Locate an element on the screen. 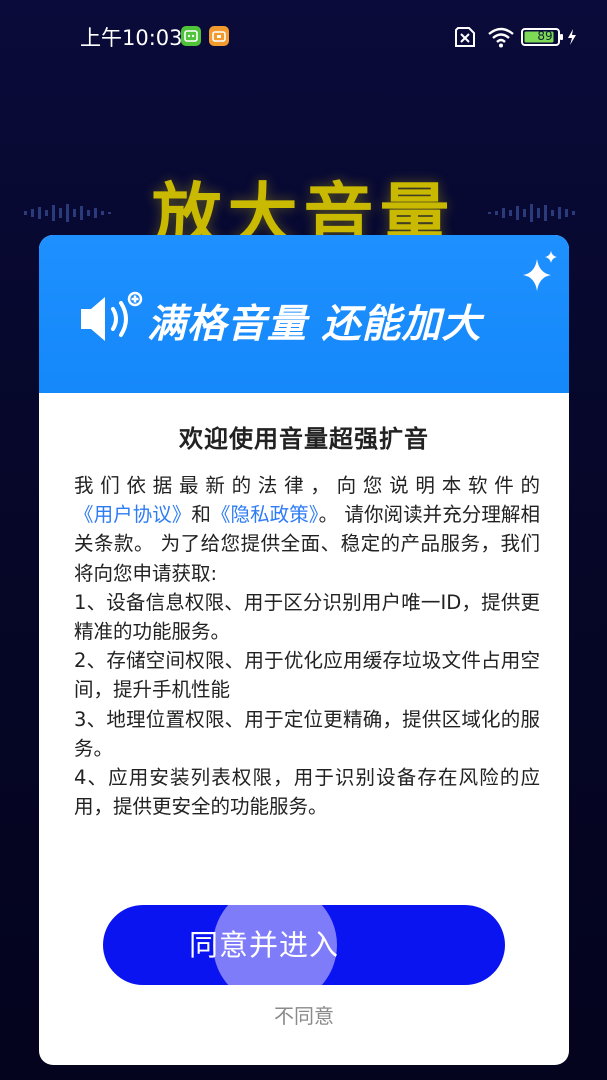  intro-and: 和 is located at coordinates (201, 515).